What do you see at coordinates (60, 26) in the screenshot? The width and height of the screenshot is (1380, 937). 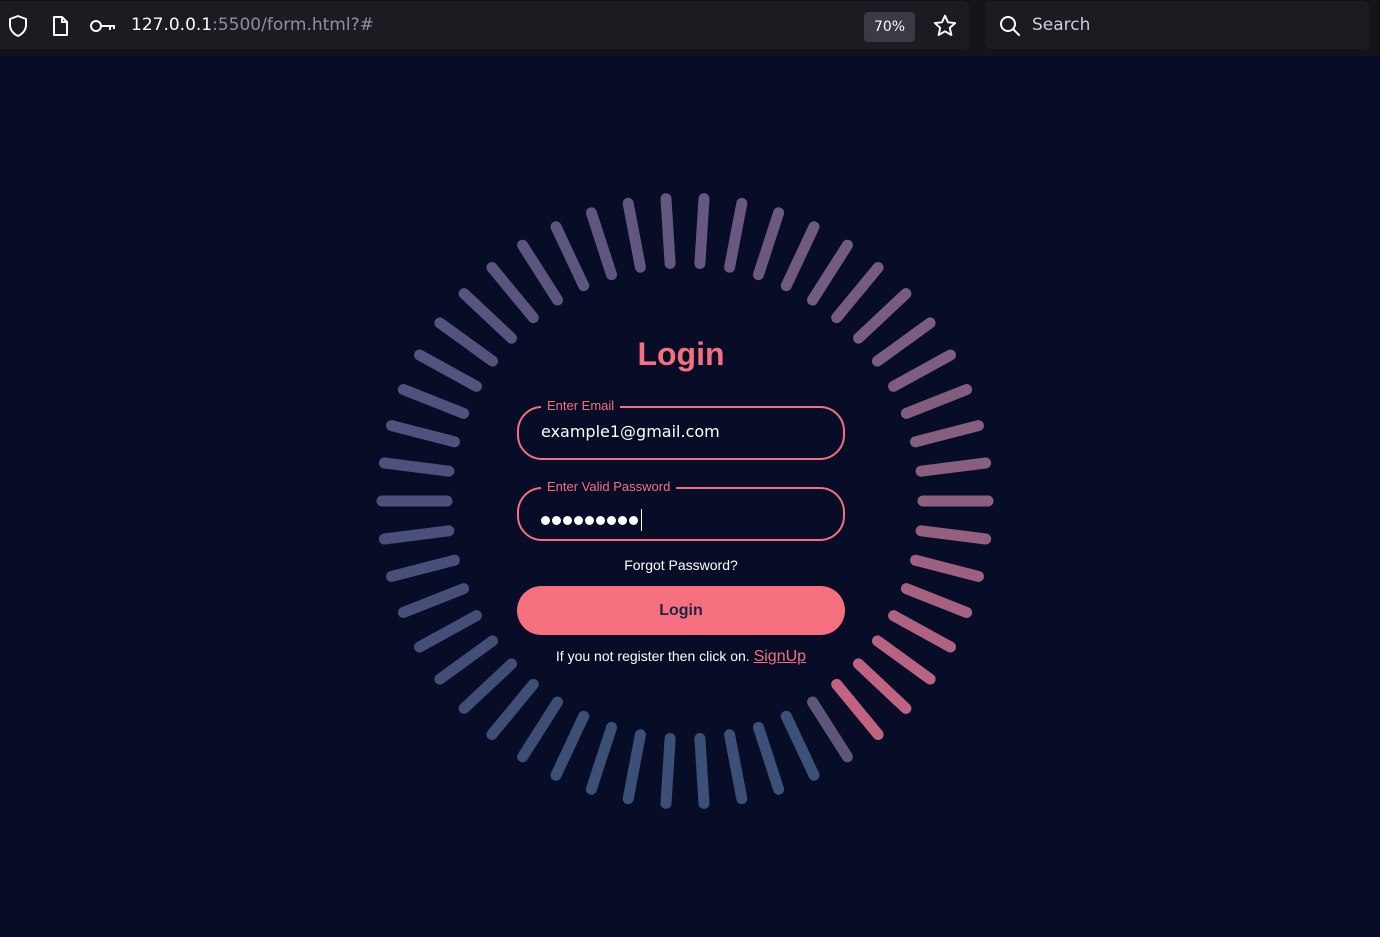 I see `page-icon` at bounding box center [60, 26].